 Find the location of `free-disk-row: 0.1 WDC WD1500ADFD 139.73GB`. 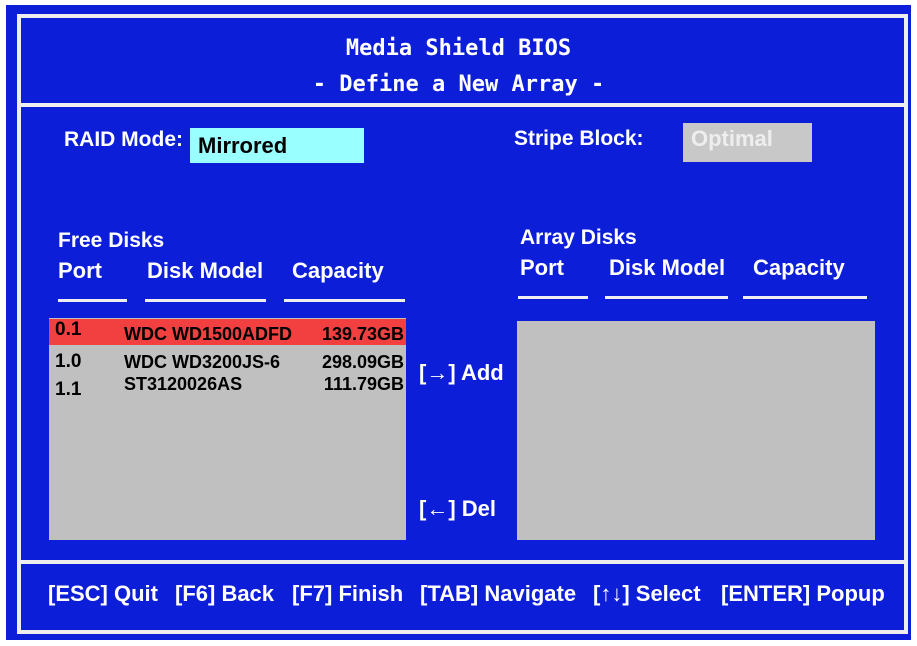

free-disk-row: 0.1 WDC WD1500ADFD 139.73GB is located at coordinates (227, 332).